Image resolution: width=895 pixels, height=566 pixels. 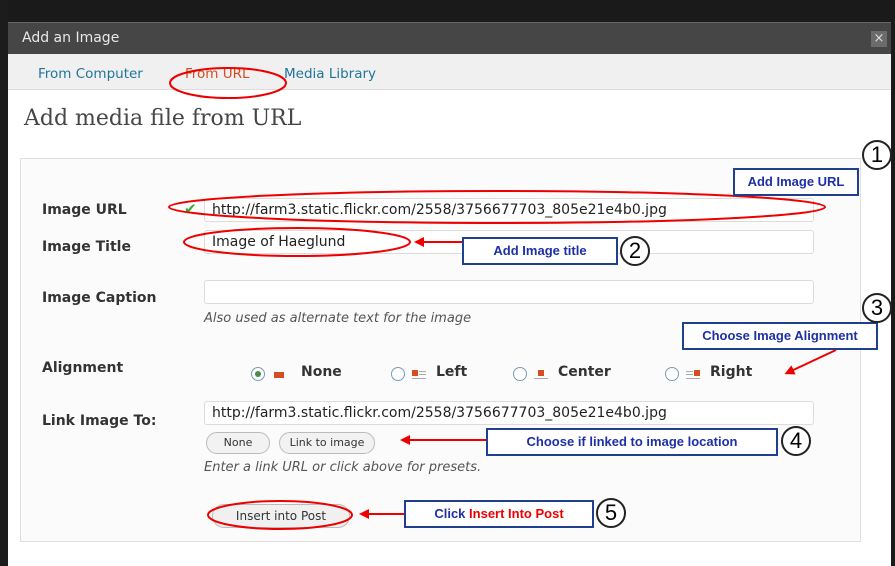 I want to click on close-icon: ×, so click(x=879, y=39).